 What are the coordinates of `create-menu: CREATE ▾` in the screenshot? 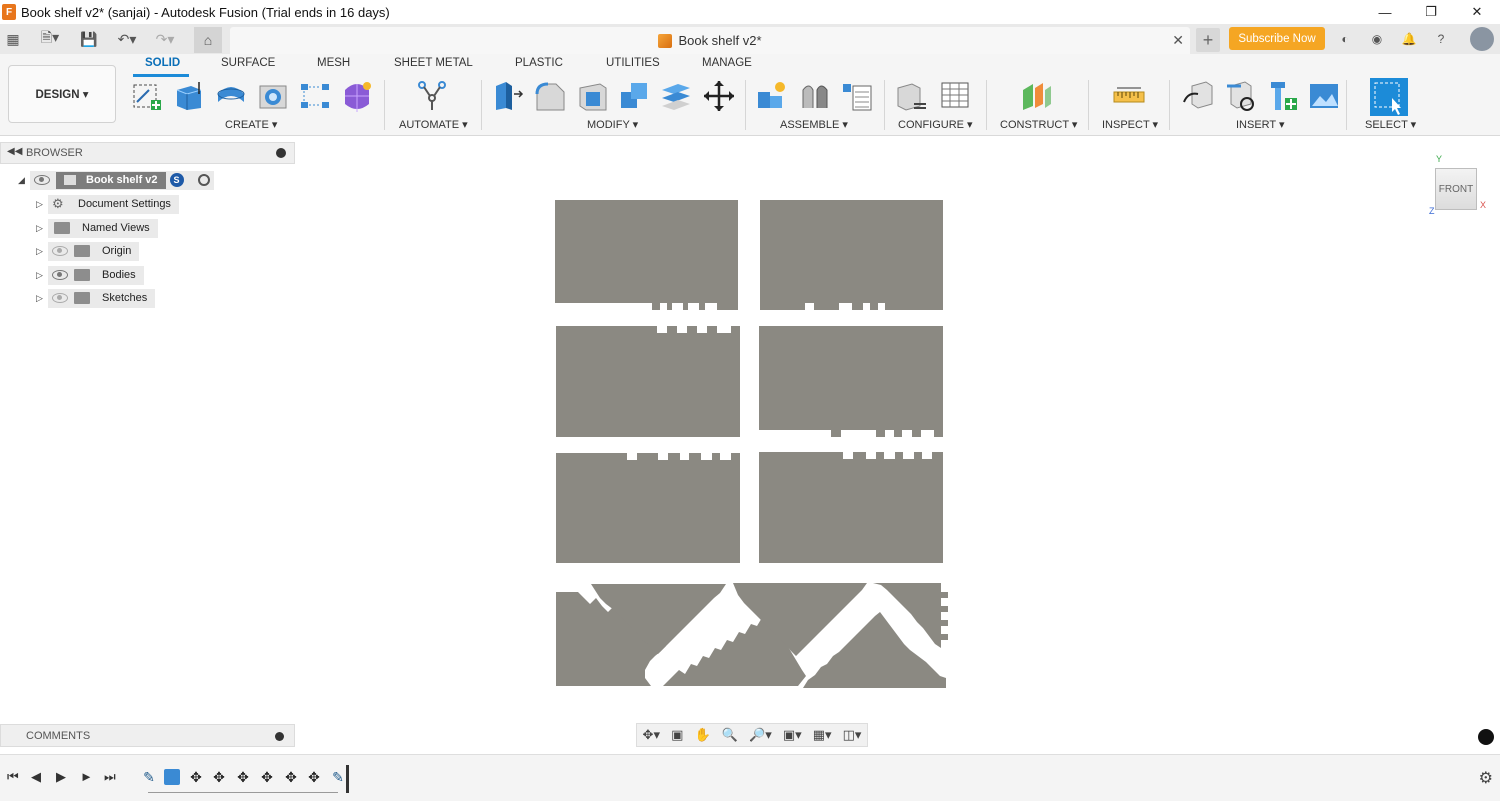 It's located at (251, 124).